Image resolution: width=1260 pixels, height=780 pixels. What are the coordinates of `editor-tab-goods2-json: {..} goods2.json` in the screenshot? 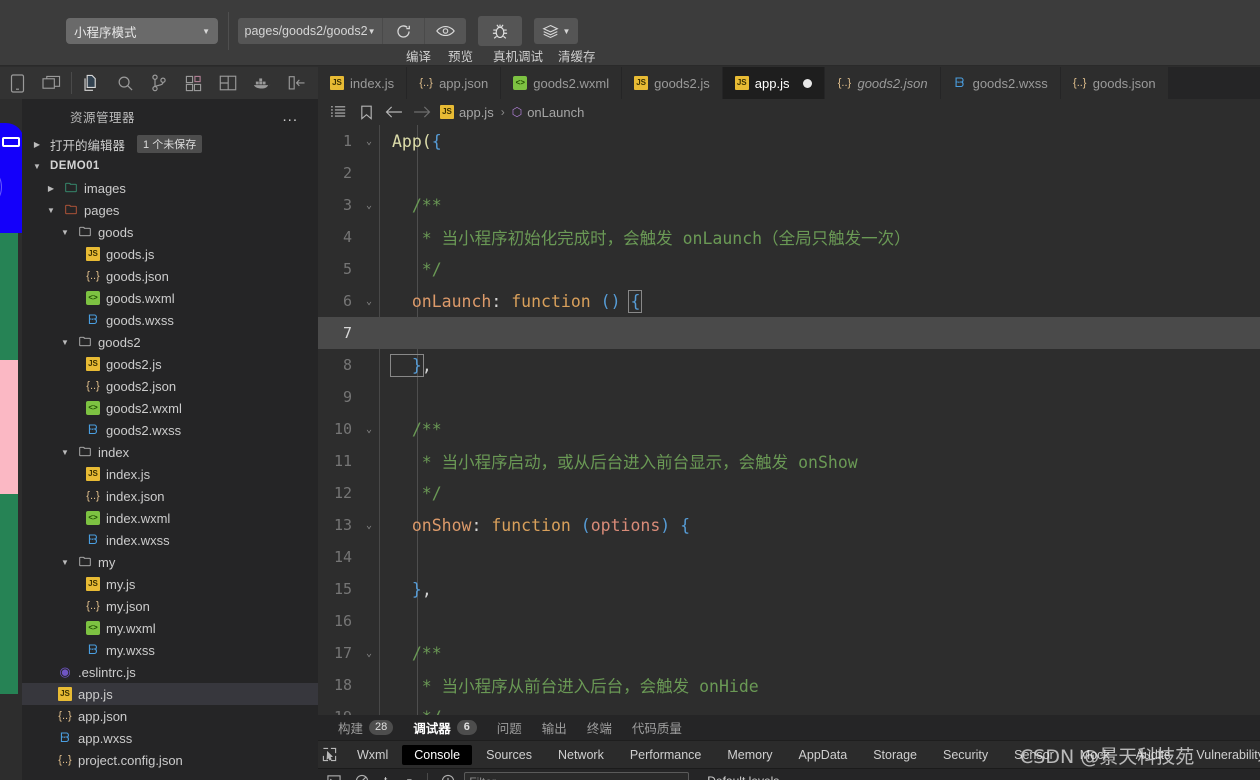 It's located at (883, 83).